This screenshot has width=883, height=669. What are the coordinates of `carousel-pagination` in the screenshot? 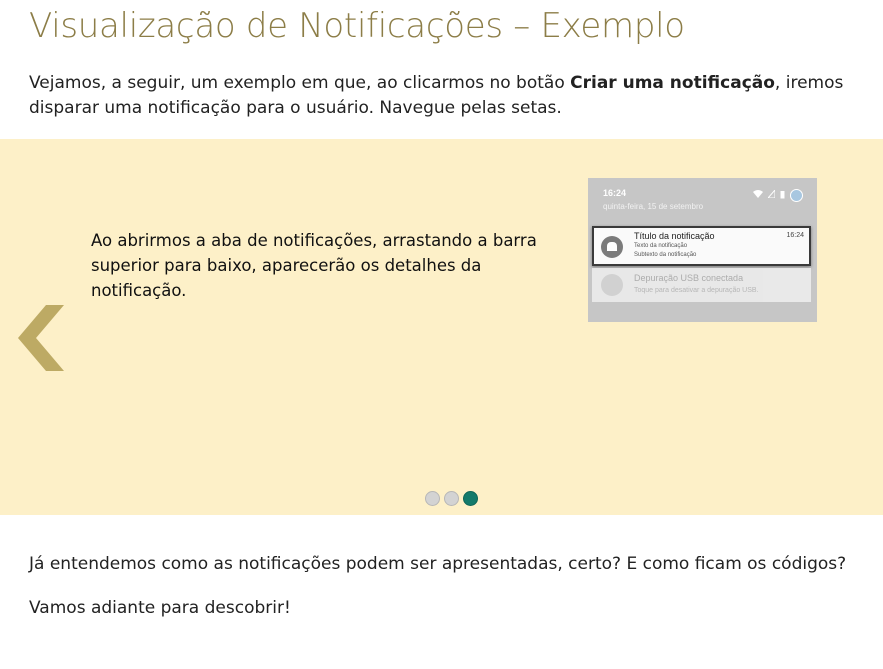 It's located at (451, 498).